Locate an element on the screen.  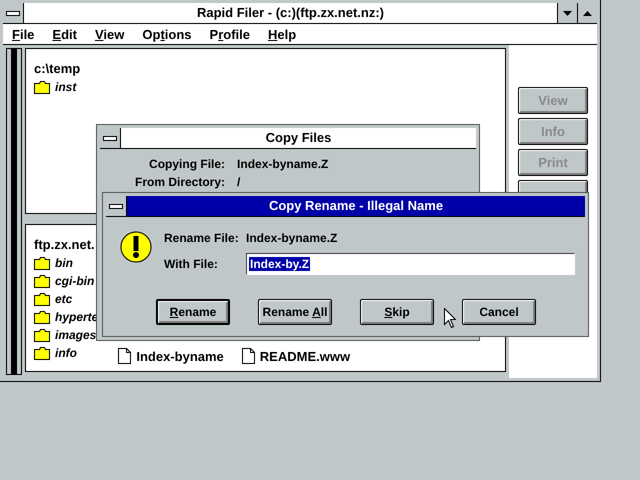
folder-name: bin is located at coordinates (64, 263).